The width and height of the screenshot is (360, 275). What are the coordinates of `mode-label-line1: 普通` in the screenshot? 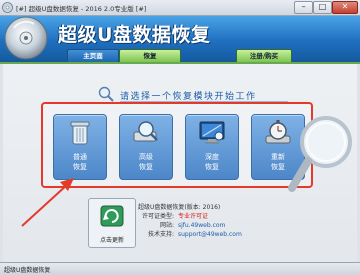 It's located at (80, 157).